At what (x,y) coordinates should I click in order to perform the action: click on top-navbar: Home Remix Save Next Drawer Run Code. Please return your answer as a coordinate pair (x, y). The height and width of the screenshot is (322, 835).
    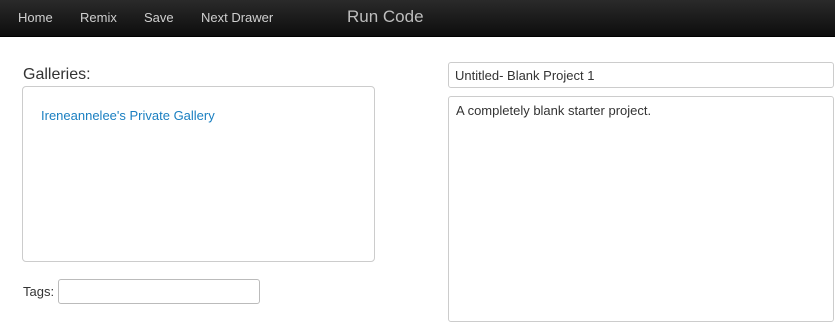
    Looking at the image, I should click on (417, 18).